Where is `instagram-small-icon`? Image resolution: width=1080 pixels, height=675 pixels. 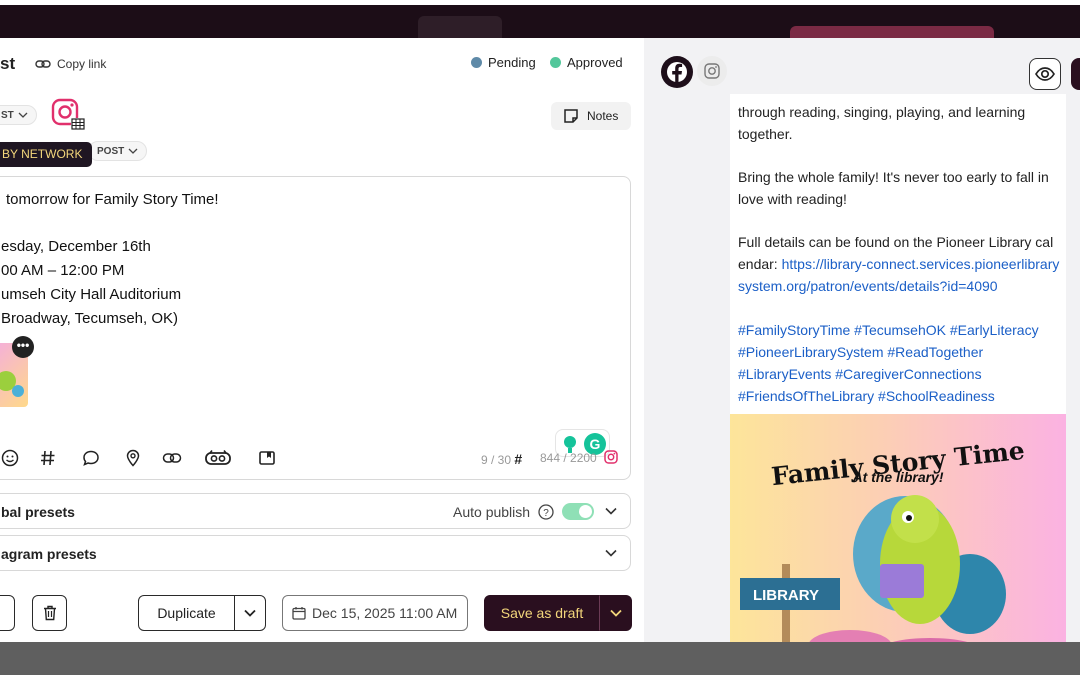 instagram-small-icon is located at coordinates (611, 459).